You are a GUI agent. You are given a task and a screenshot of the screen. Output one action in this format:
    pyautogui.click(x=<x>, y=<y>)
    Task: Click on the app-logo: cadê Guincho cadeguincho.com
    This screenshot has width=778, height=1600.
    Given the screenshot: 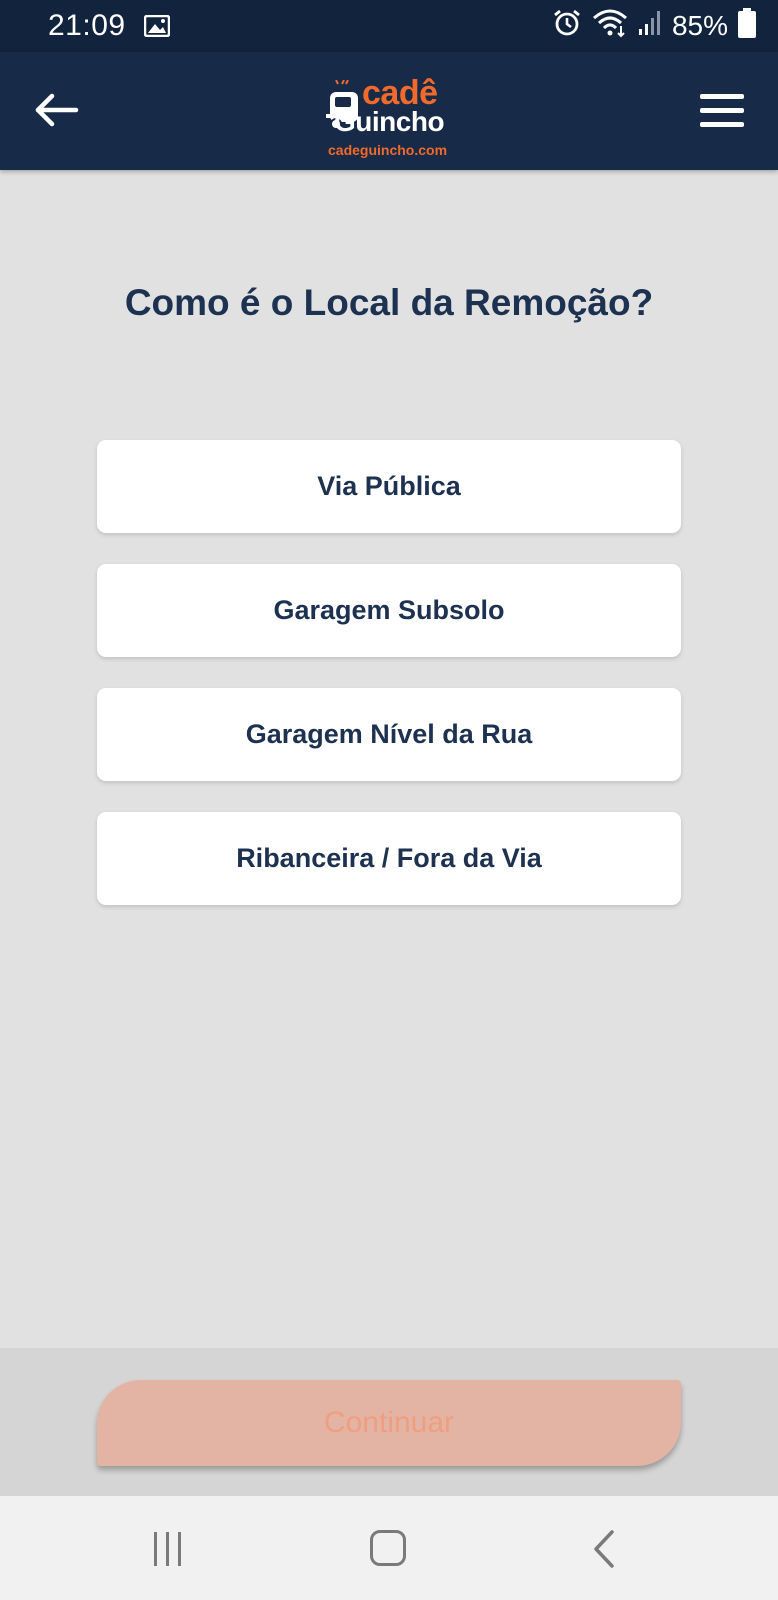 What is the action you would take?
    pyautogui.click(x=390, y=118)
    